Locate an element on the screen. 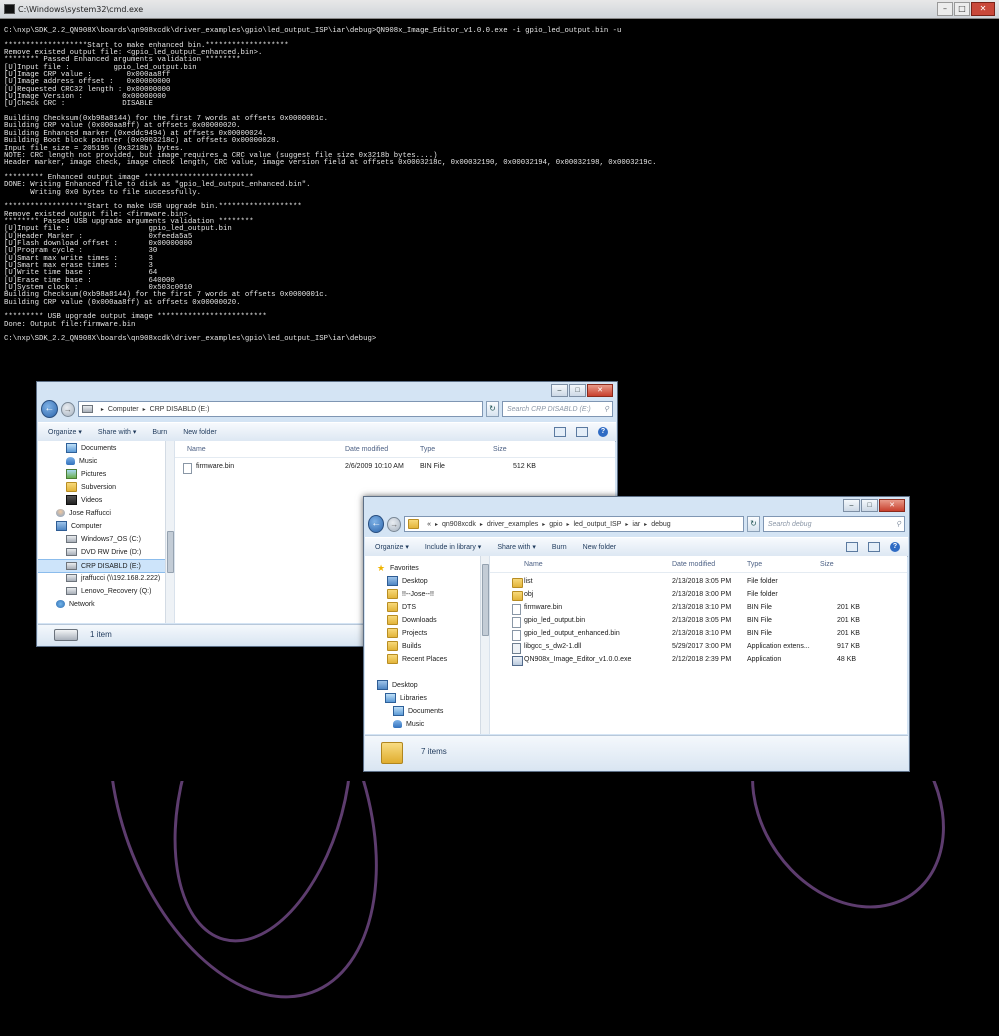  breadcrumb-item: iar is located at coordinates (636, 524).